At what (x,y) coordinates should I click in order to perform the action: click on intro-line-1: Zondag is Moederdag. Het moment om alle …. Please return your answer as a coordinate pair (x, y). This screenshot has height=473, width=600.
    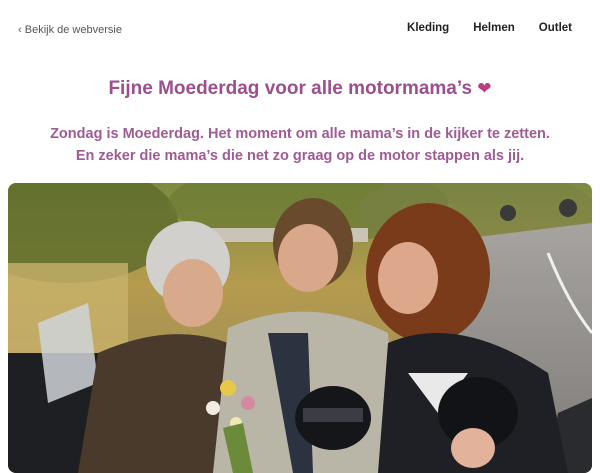
    Looking at the image, I should click on (300, 134).